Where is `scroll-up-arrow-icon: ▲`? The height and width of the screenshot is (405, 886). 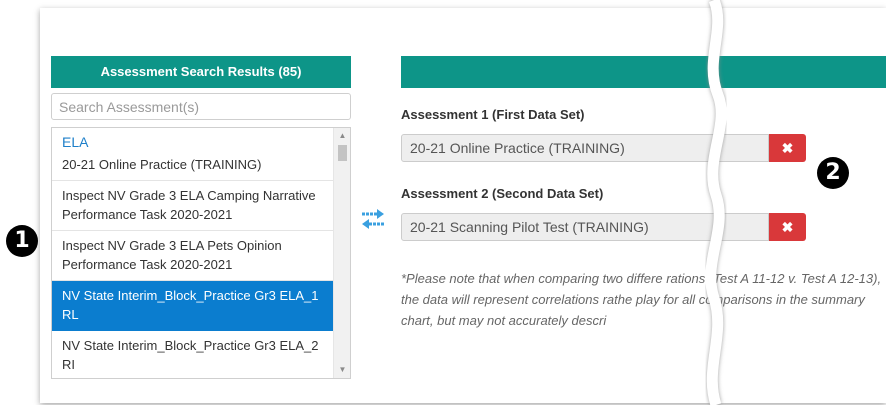
scroll-up-arrow-icon: ▲ is located at coordinates (342, 136).